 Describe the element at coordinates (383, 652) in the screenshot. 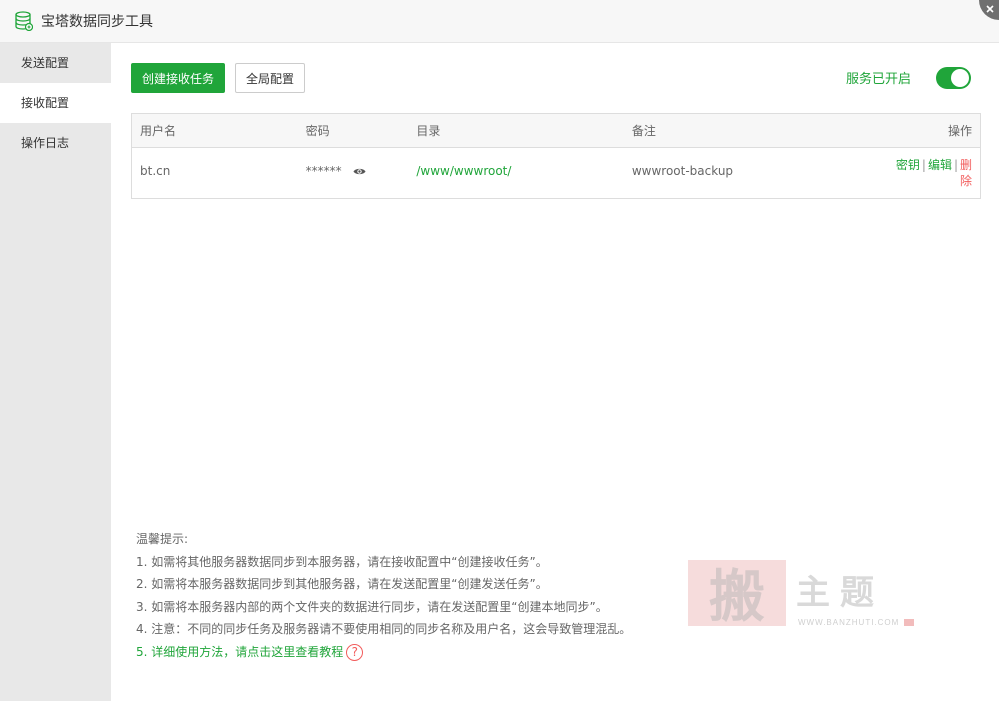

I see `tip-item: 5. 详细使用方法，请点击这里查看教程?` at that location.